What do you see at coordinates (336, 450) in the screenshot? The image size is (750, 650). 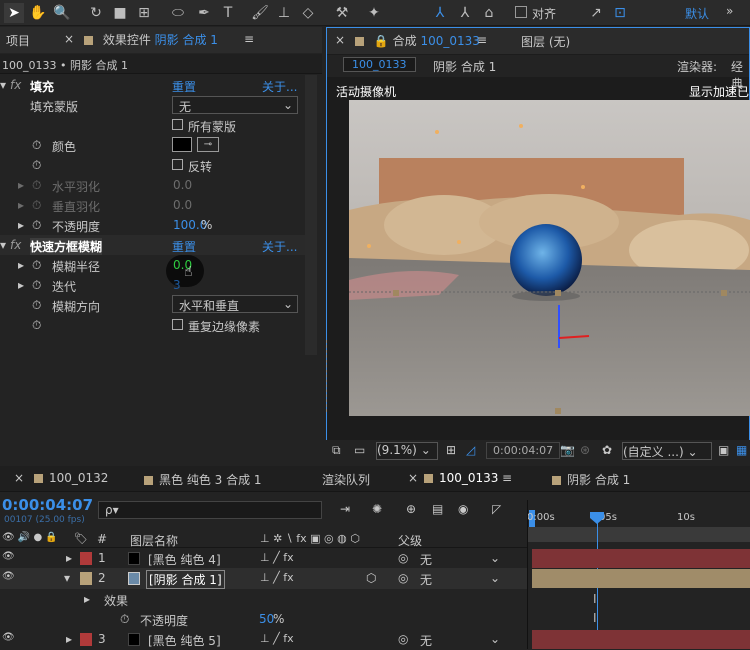 I see `region-of-interest-icon: ⧉` at bounding box center [336, 450].